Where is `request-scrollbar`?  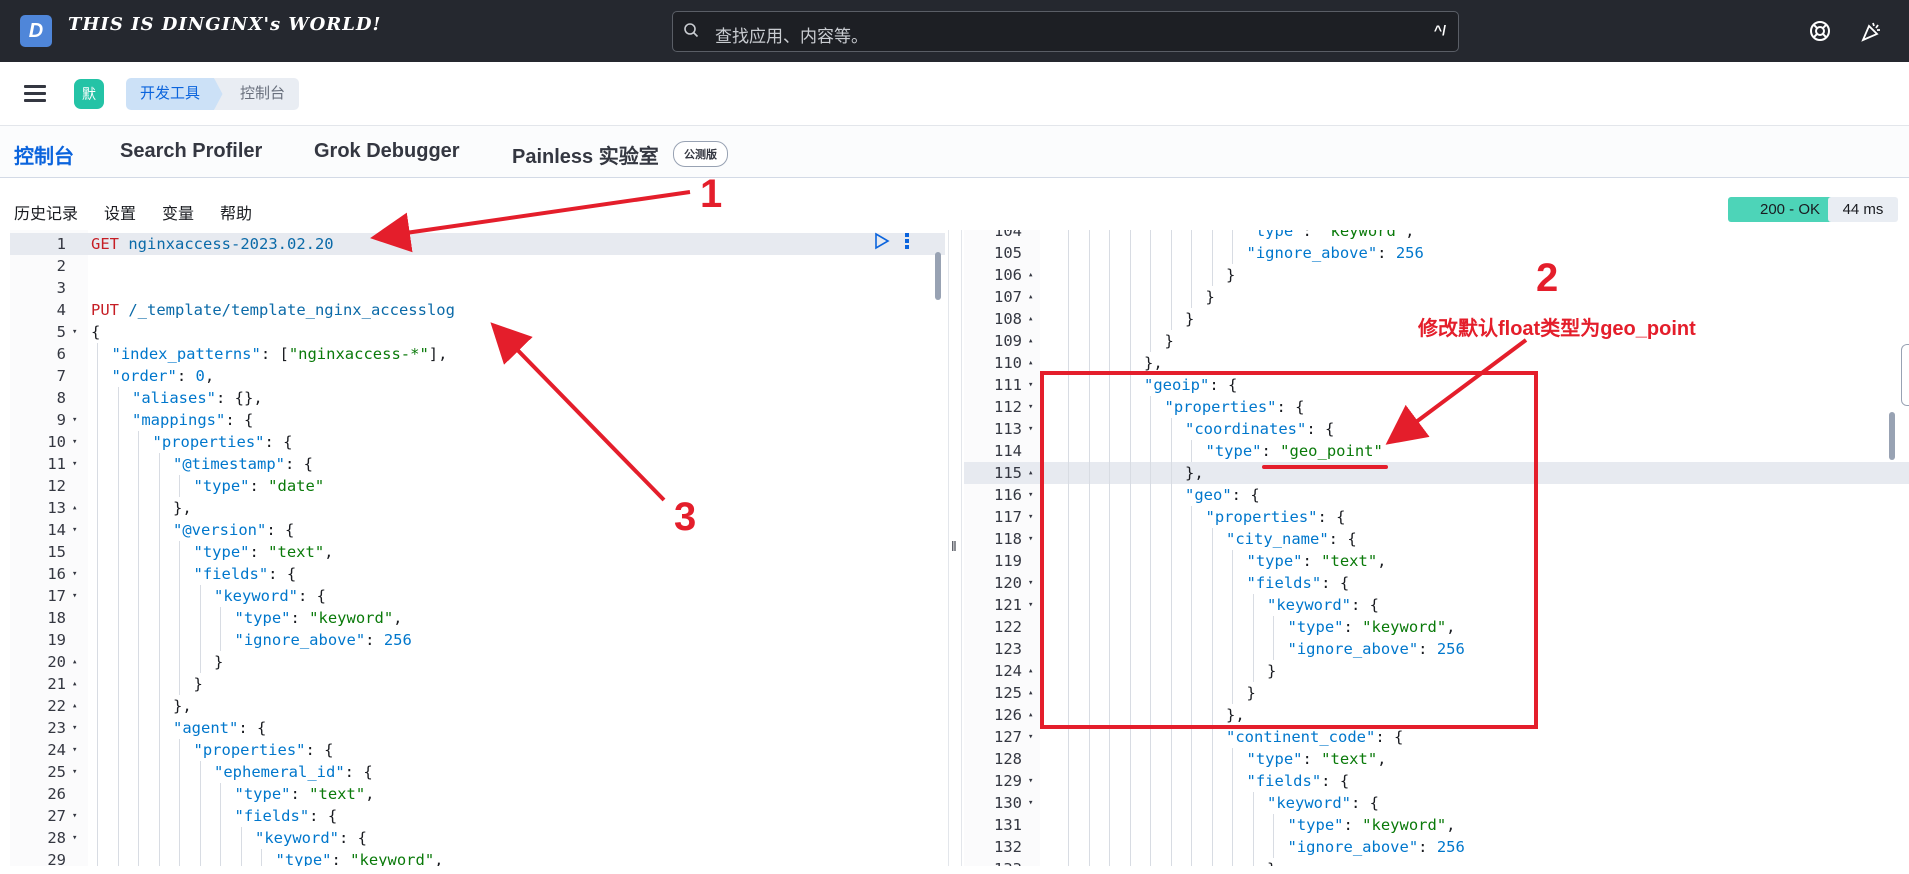 request-scrollbar is located at coordinates (938, 276).